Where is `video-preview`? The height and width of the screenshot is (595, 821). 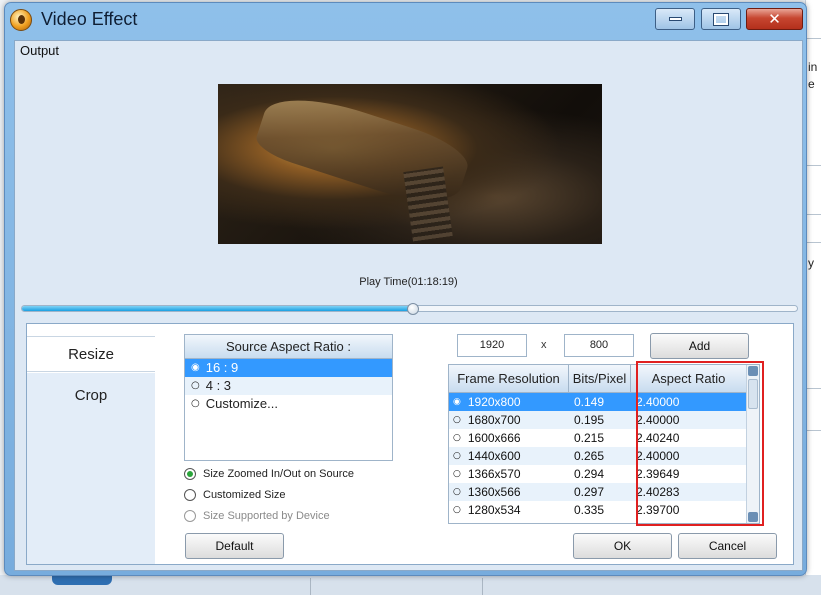 video-preview is located at coordinates (410, 164).